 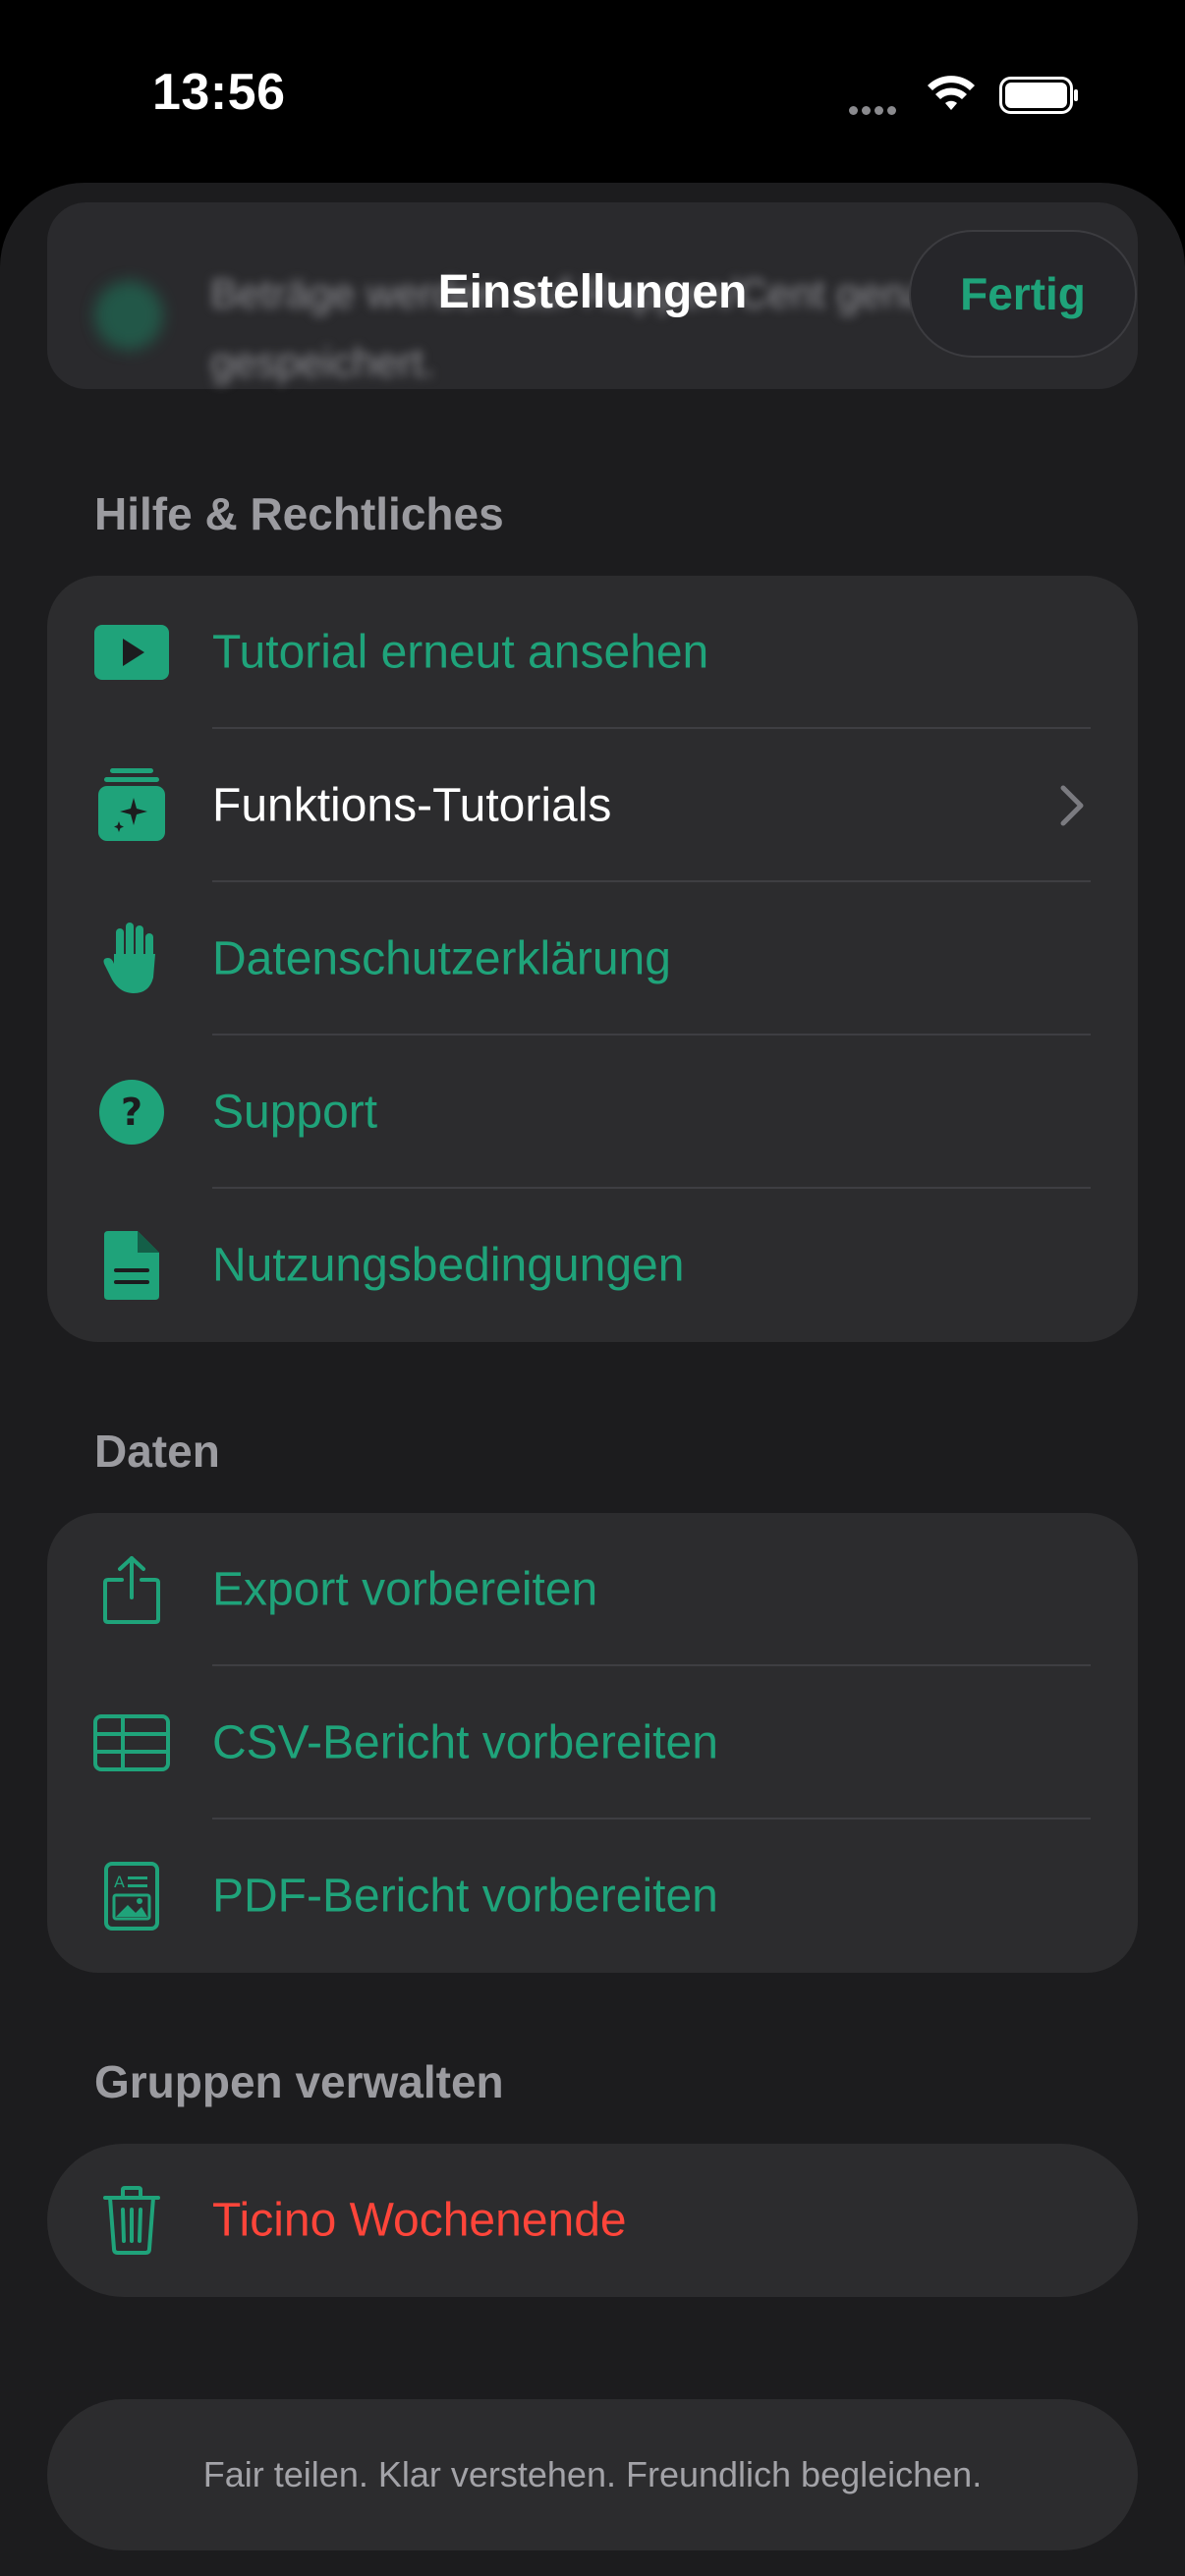 I want to click on row-label: Export vorbereiten, so click(x=405, y=1589).